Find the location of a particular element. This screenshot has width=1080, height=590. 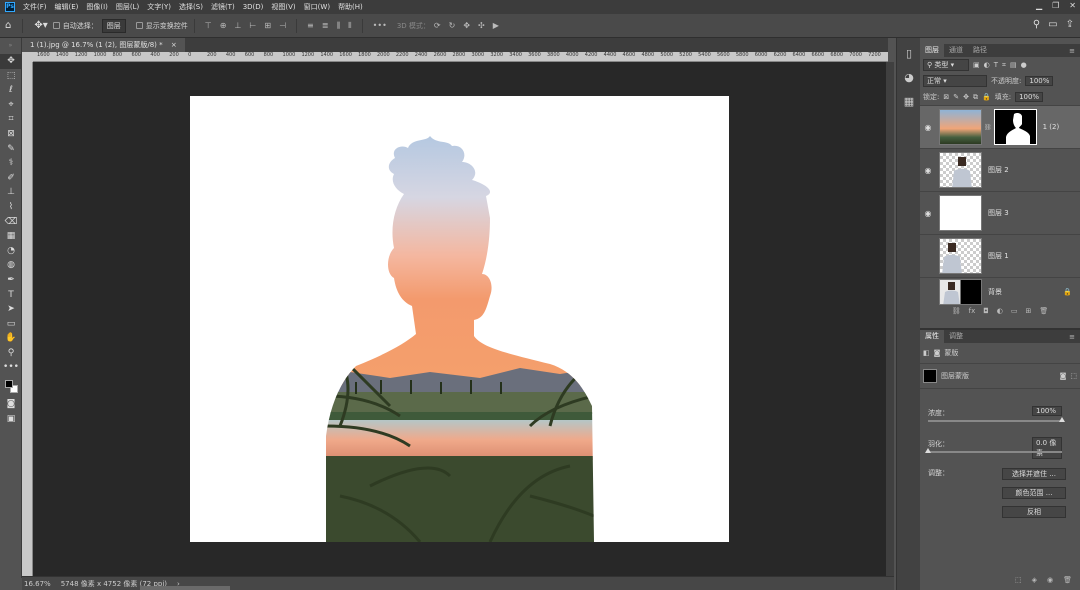

layer-style-icon: fx is located at coordinates (972, 311).